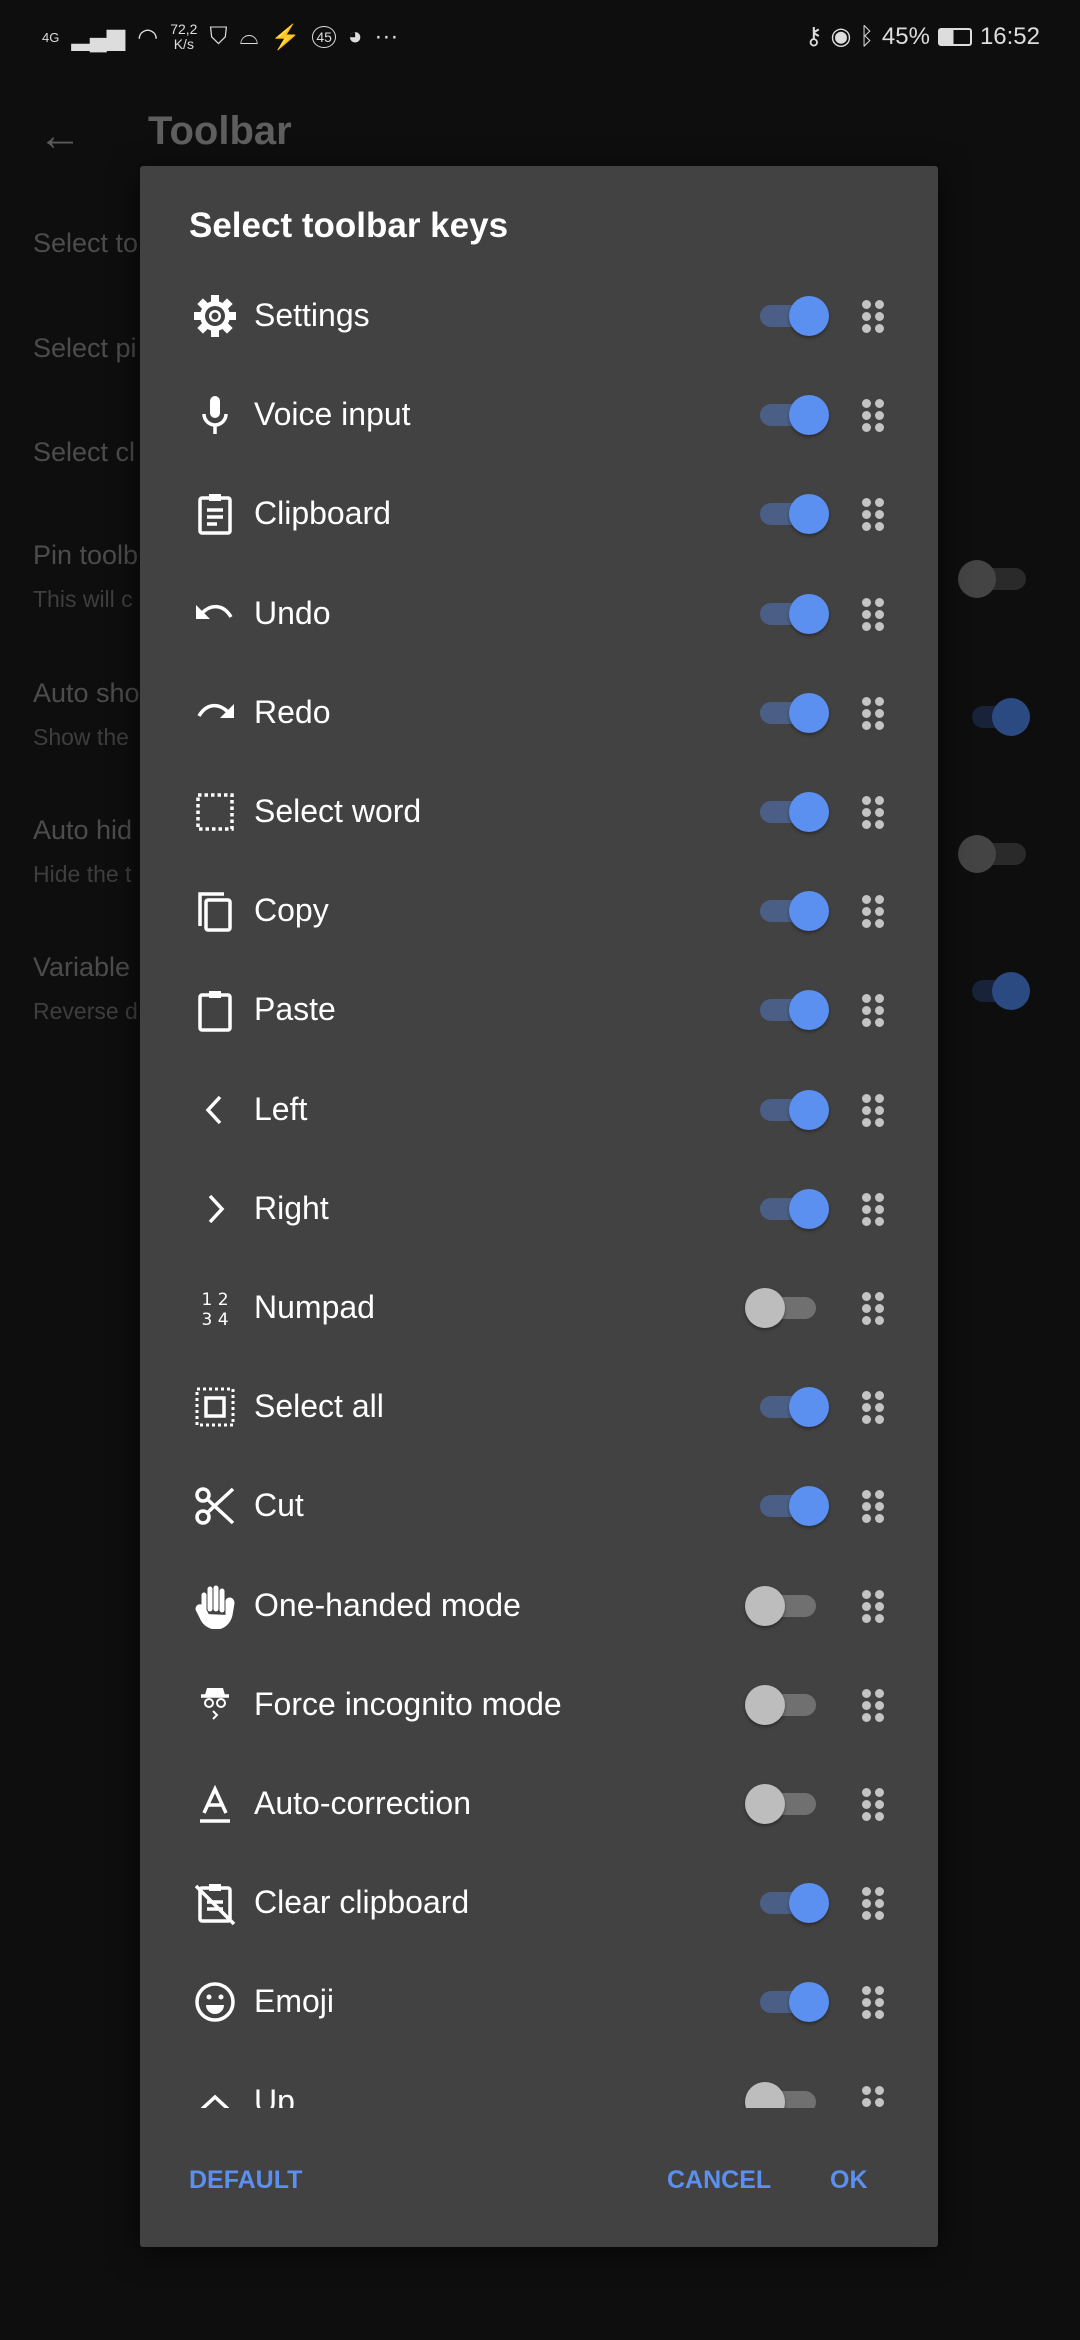 This screenshot has width=1080, height=2340. Describe the element at coordinates (215, 316) in the screenshot. I see `gear-icon` at that location.